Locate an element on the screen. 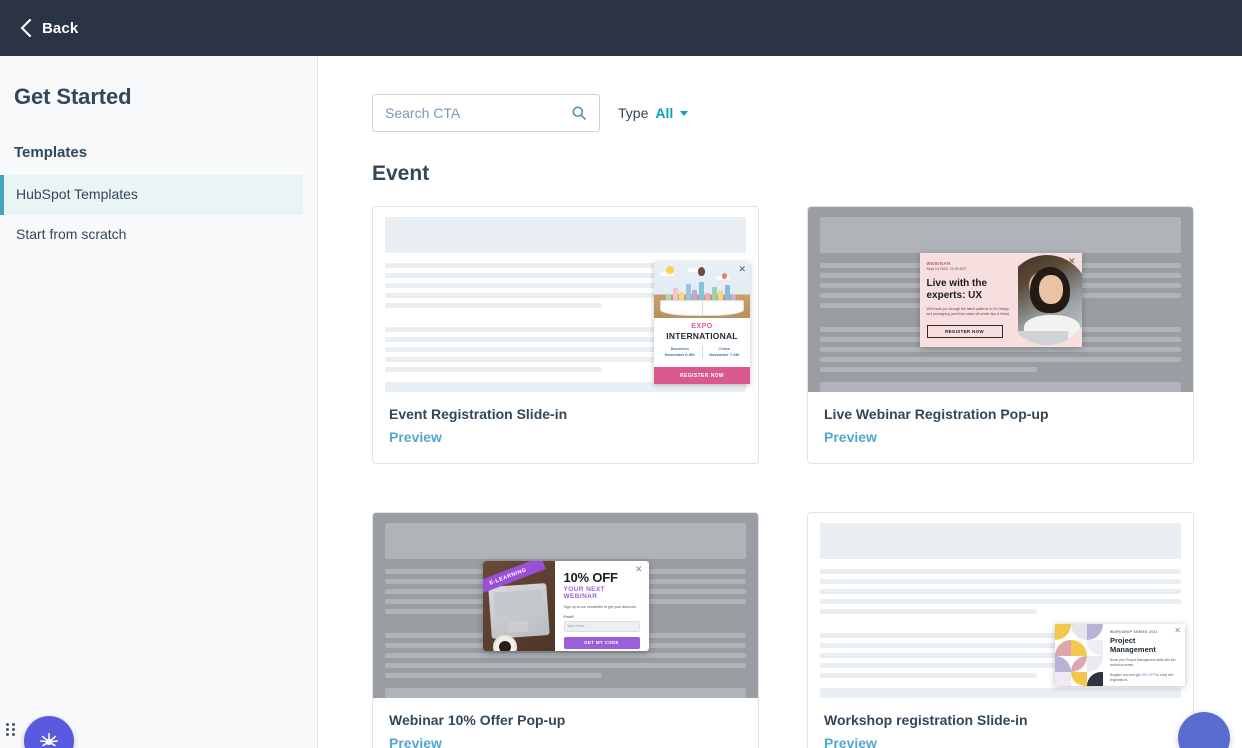  laptop-shape is located at coordinates (518, 610).